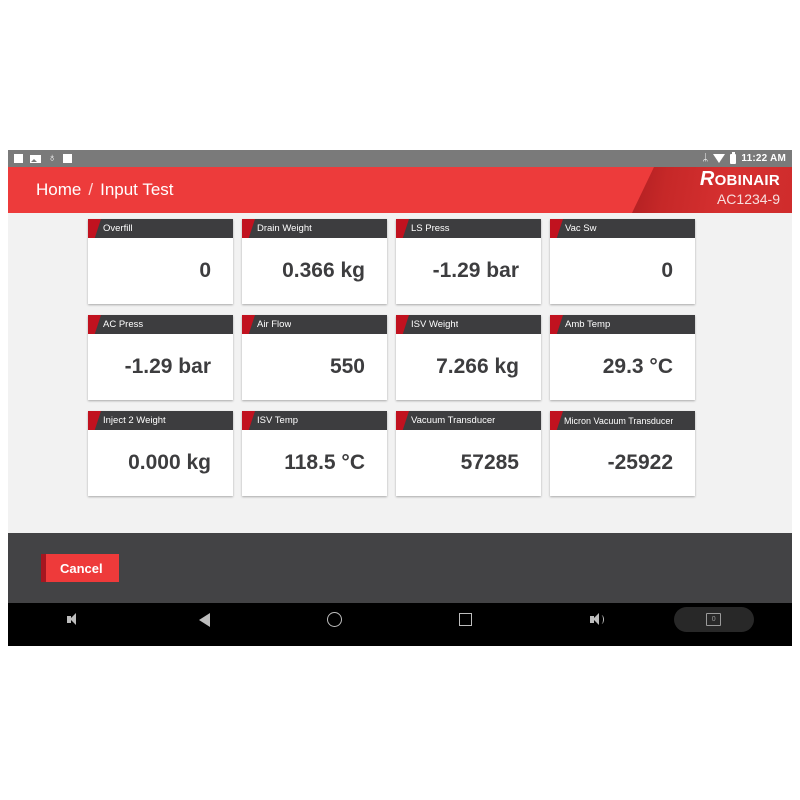 The width and height of the screenshot is (800, 800). What do you see at coordinates (581, 228) in the screenshot?
I see `reading-card-title: Vac Sw` at bounding box center [581, 228].